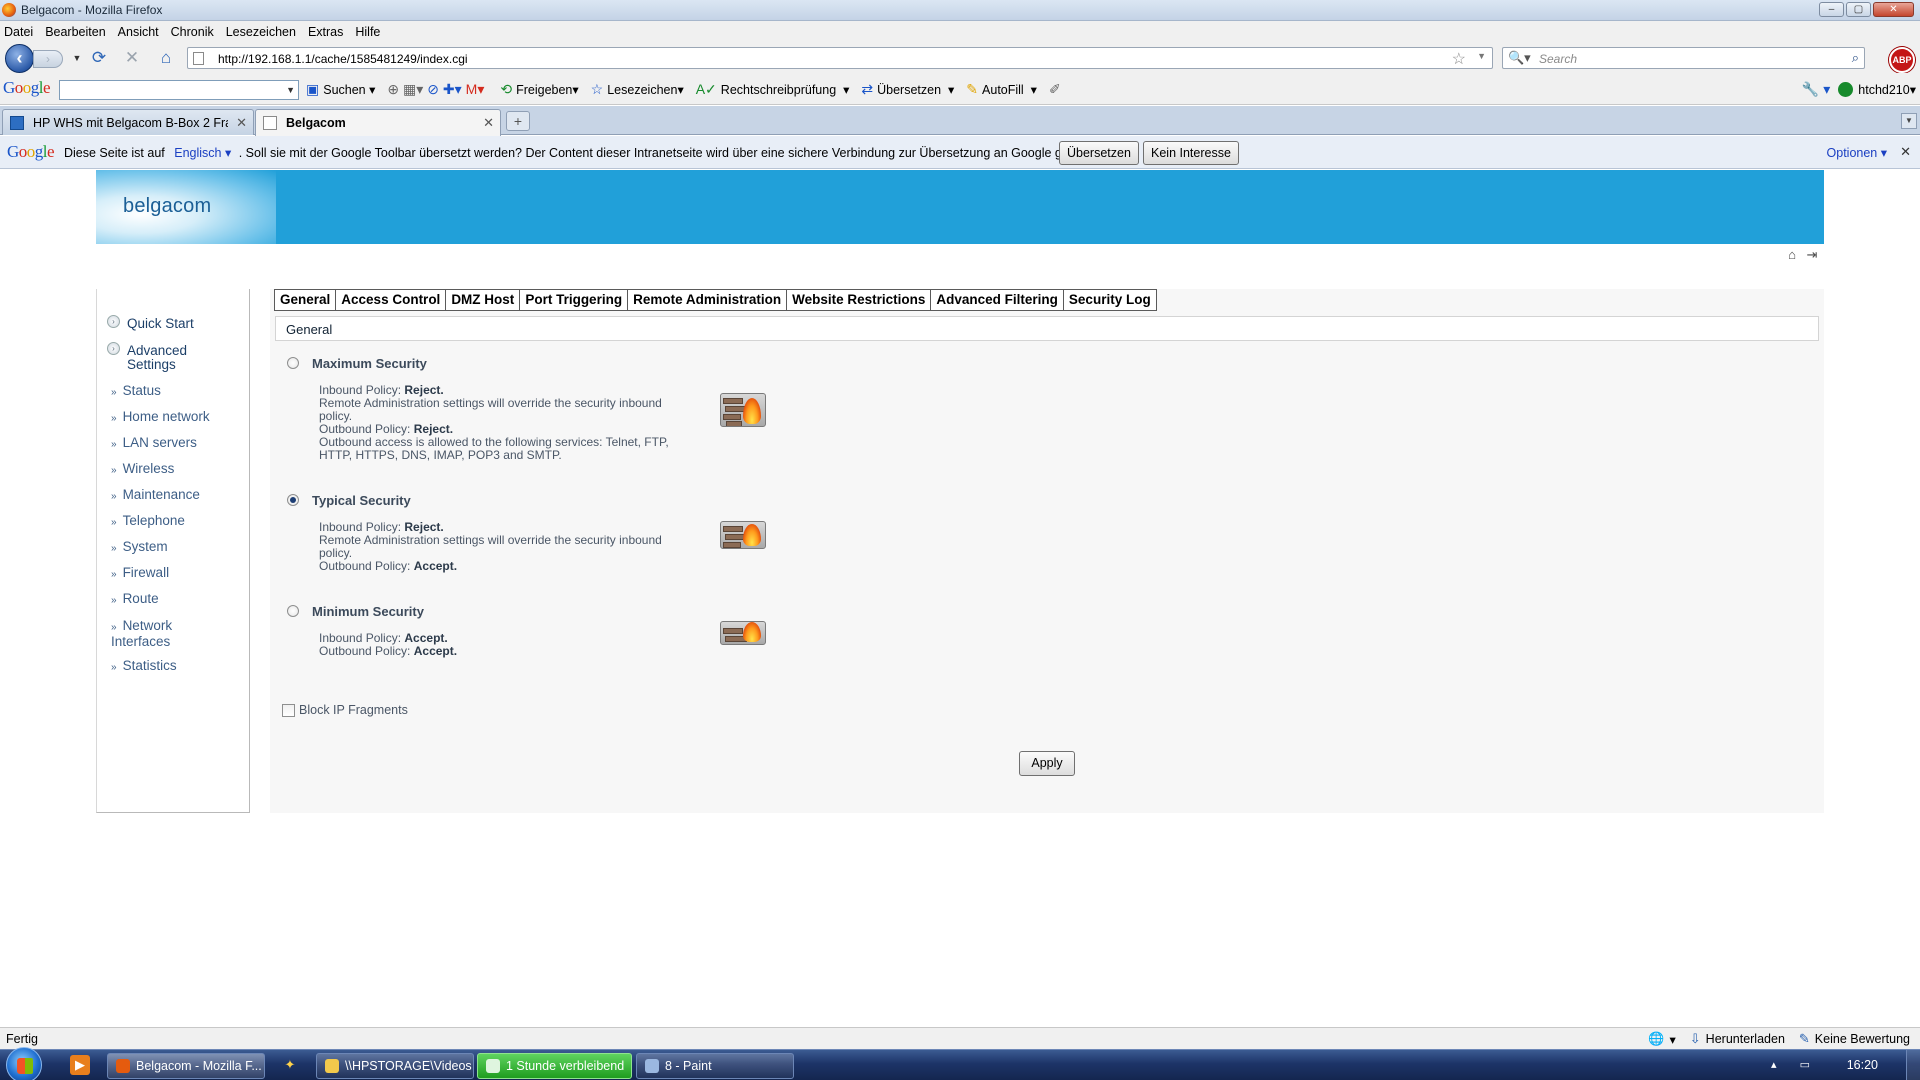 This screenshot has height=1080, width=1920. What do you see at coordinates (518, 121) in the screenshot?
I see `new-tab-button: +` at bounding box center [518, 121].